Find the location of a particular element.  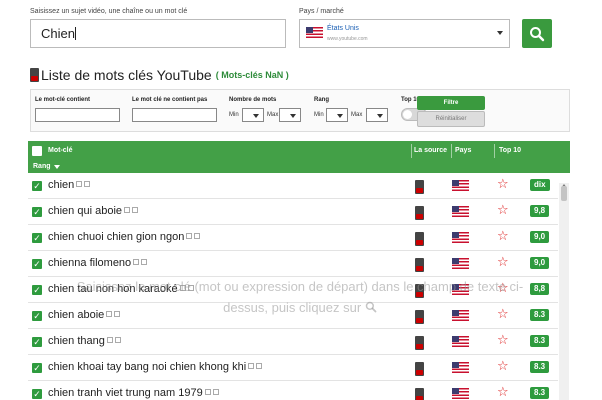

keyword-cell: chien qui aboie is located at coordinates (93, 211).